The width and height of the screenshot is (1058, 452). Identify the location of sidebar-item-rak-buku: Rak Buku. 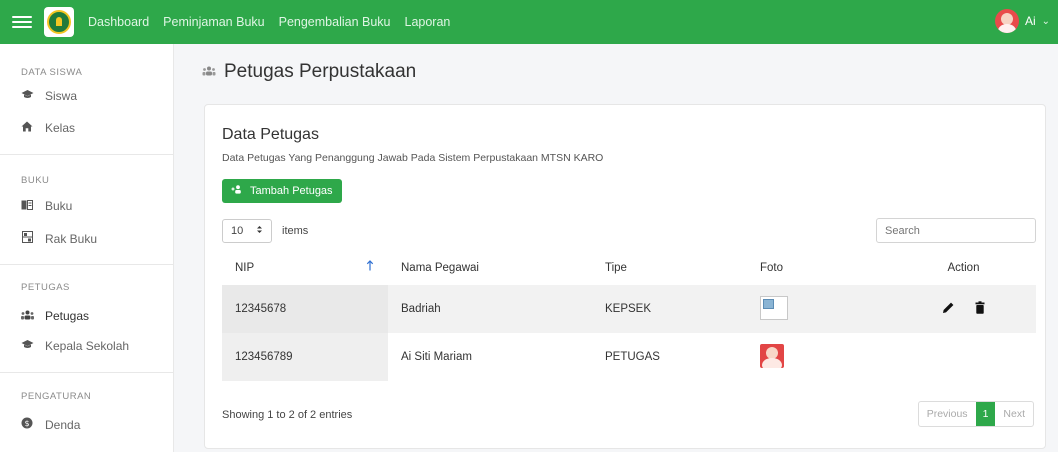
(59, 238).